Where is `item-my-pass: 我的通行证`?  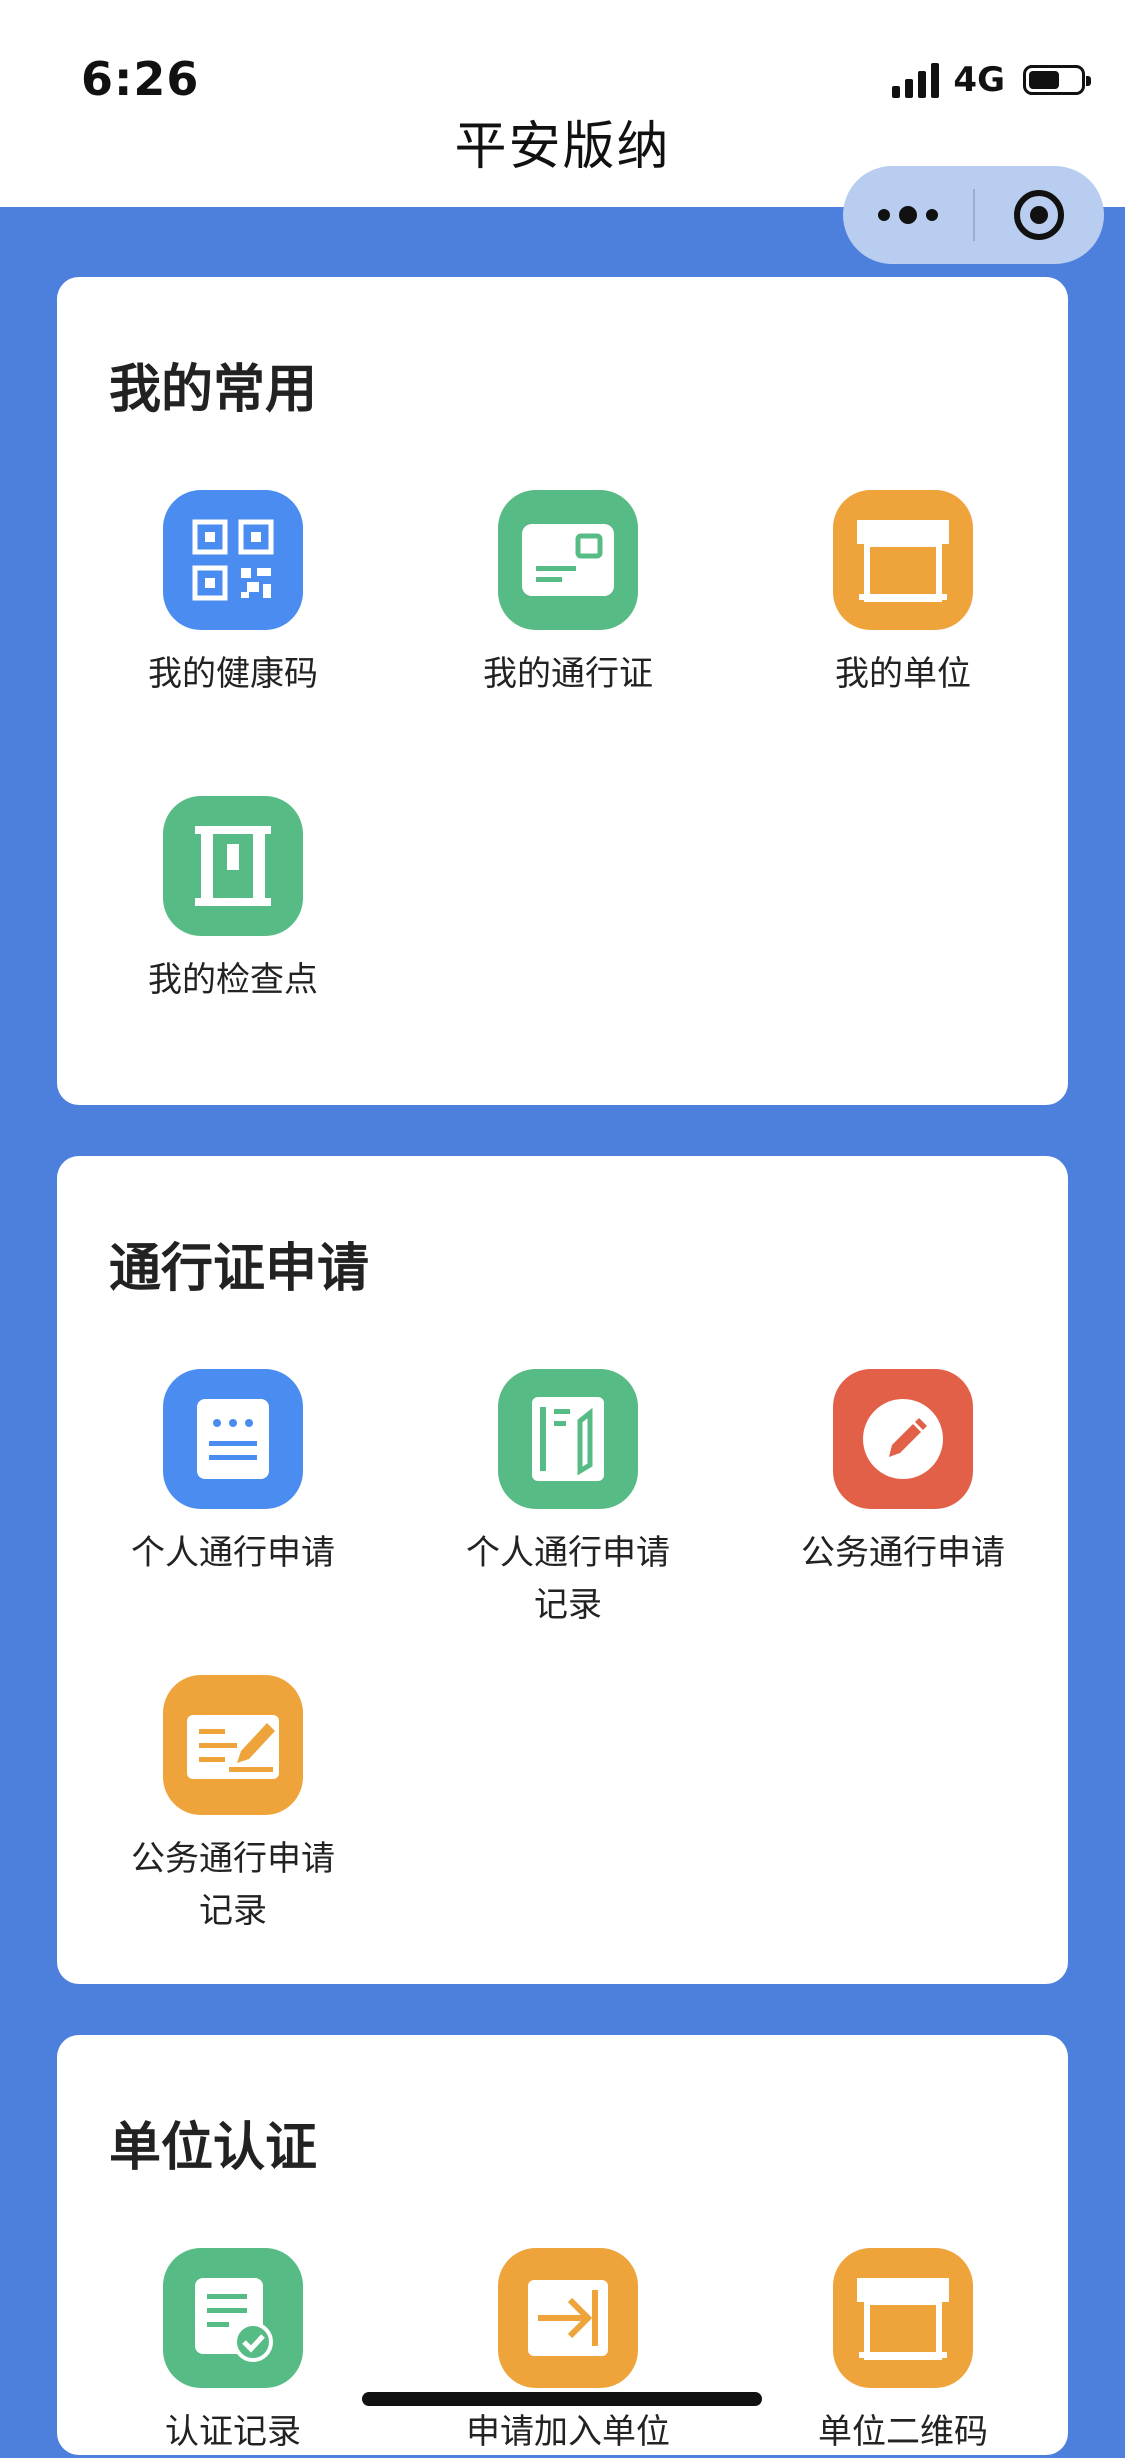
item-my-pass: 我的通行证 is located at coordinates (568, 595).